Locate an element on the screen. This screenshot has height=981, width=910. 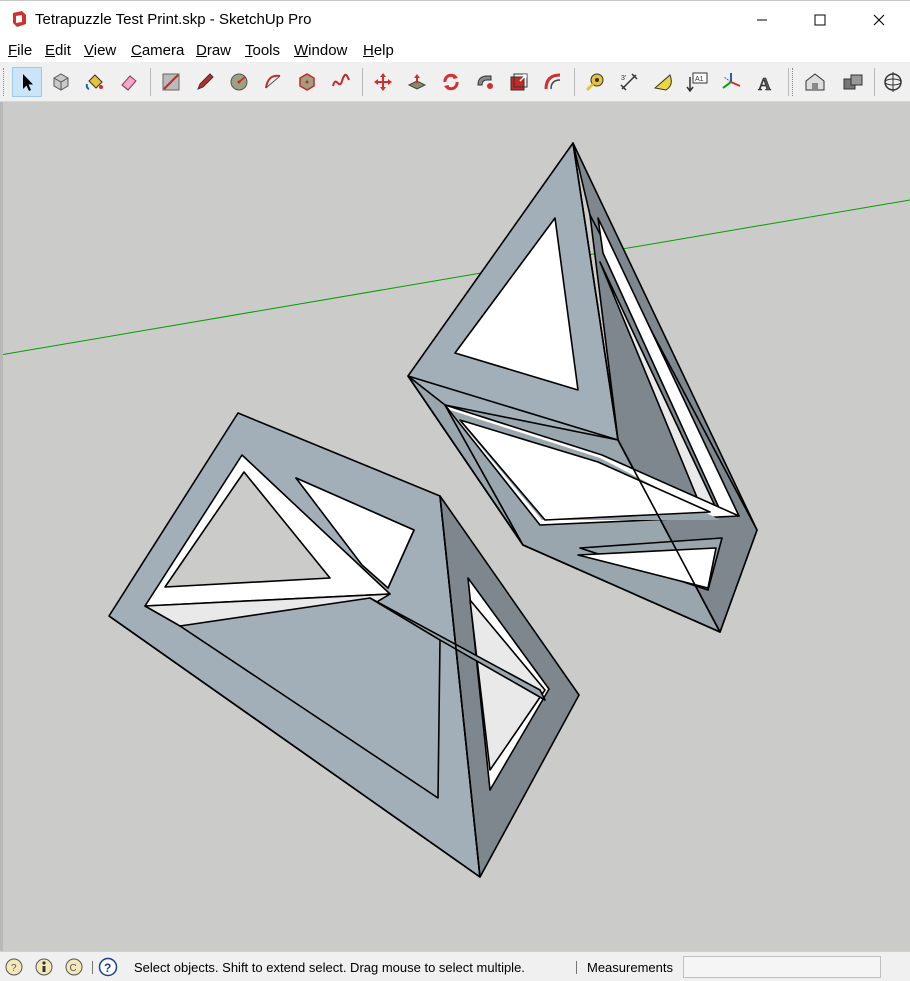
make-component-button is located at coordinates (61, 82).